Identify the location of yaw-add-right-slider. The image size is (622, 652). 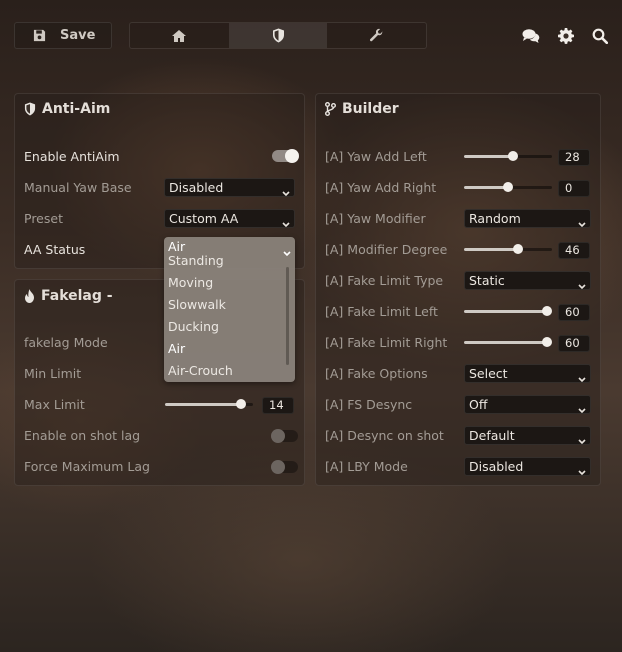
(508, 187).